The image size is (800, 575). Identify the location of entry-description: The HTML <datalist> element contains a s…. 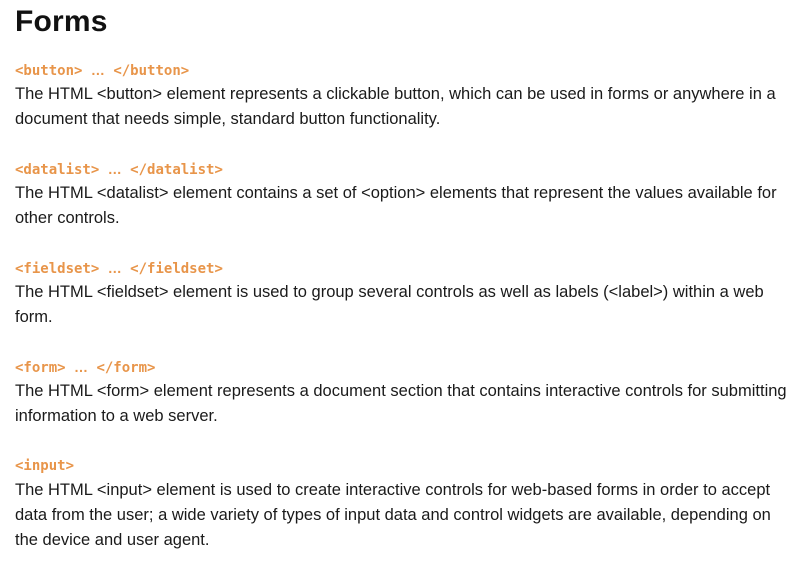
(396, 205).